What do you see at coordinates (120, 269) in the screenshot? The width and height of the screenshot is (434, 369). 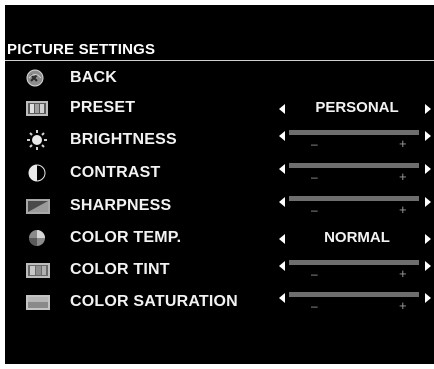 I see `menu-item-label: COLOR TINT` at bounding box center [120, 269].